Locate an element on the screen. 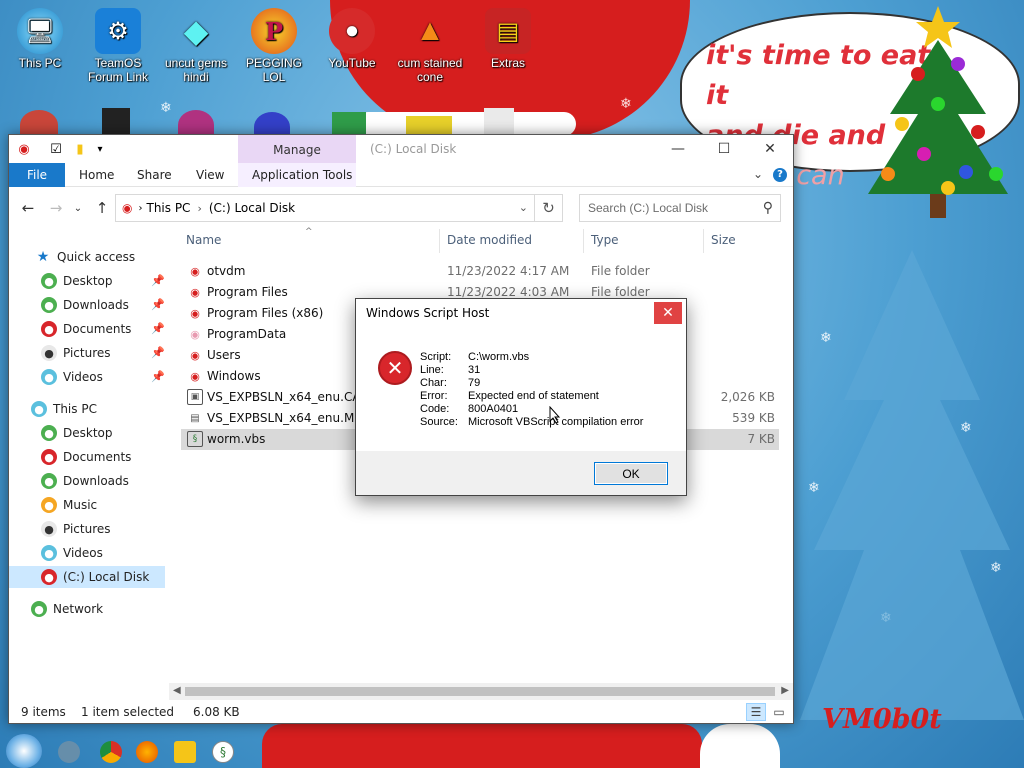  nav-pc-videos: ● Videos is located at coordinates (72, 553).